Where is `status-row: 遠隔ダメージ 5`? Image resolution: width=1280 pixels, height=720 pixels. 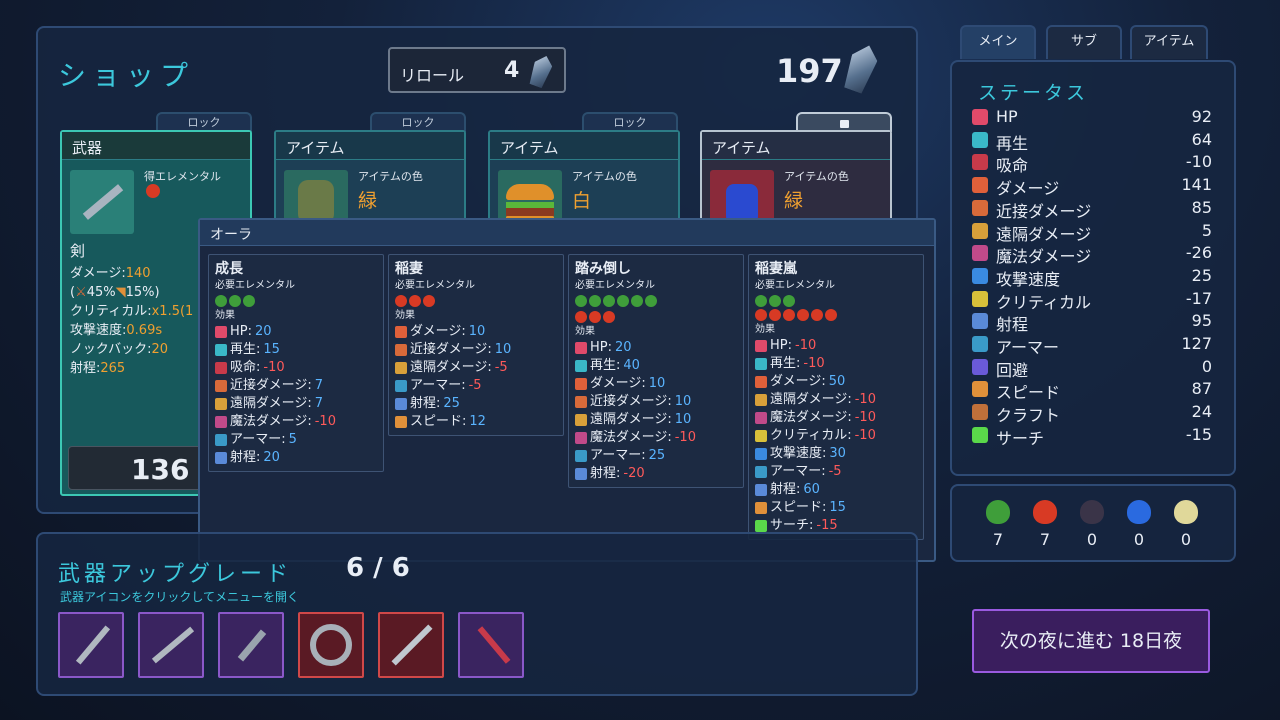
status-row: 遠隔ダメージ 5 is located at coordinates (1092, 232).